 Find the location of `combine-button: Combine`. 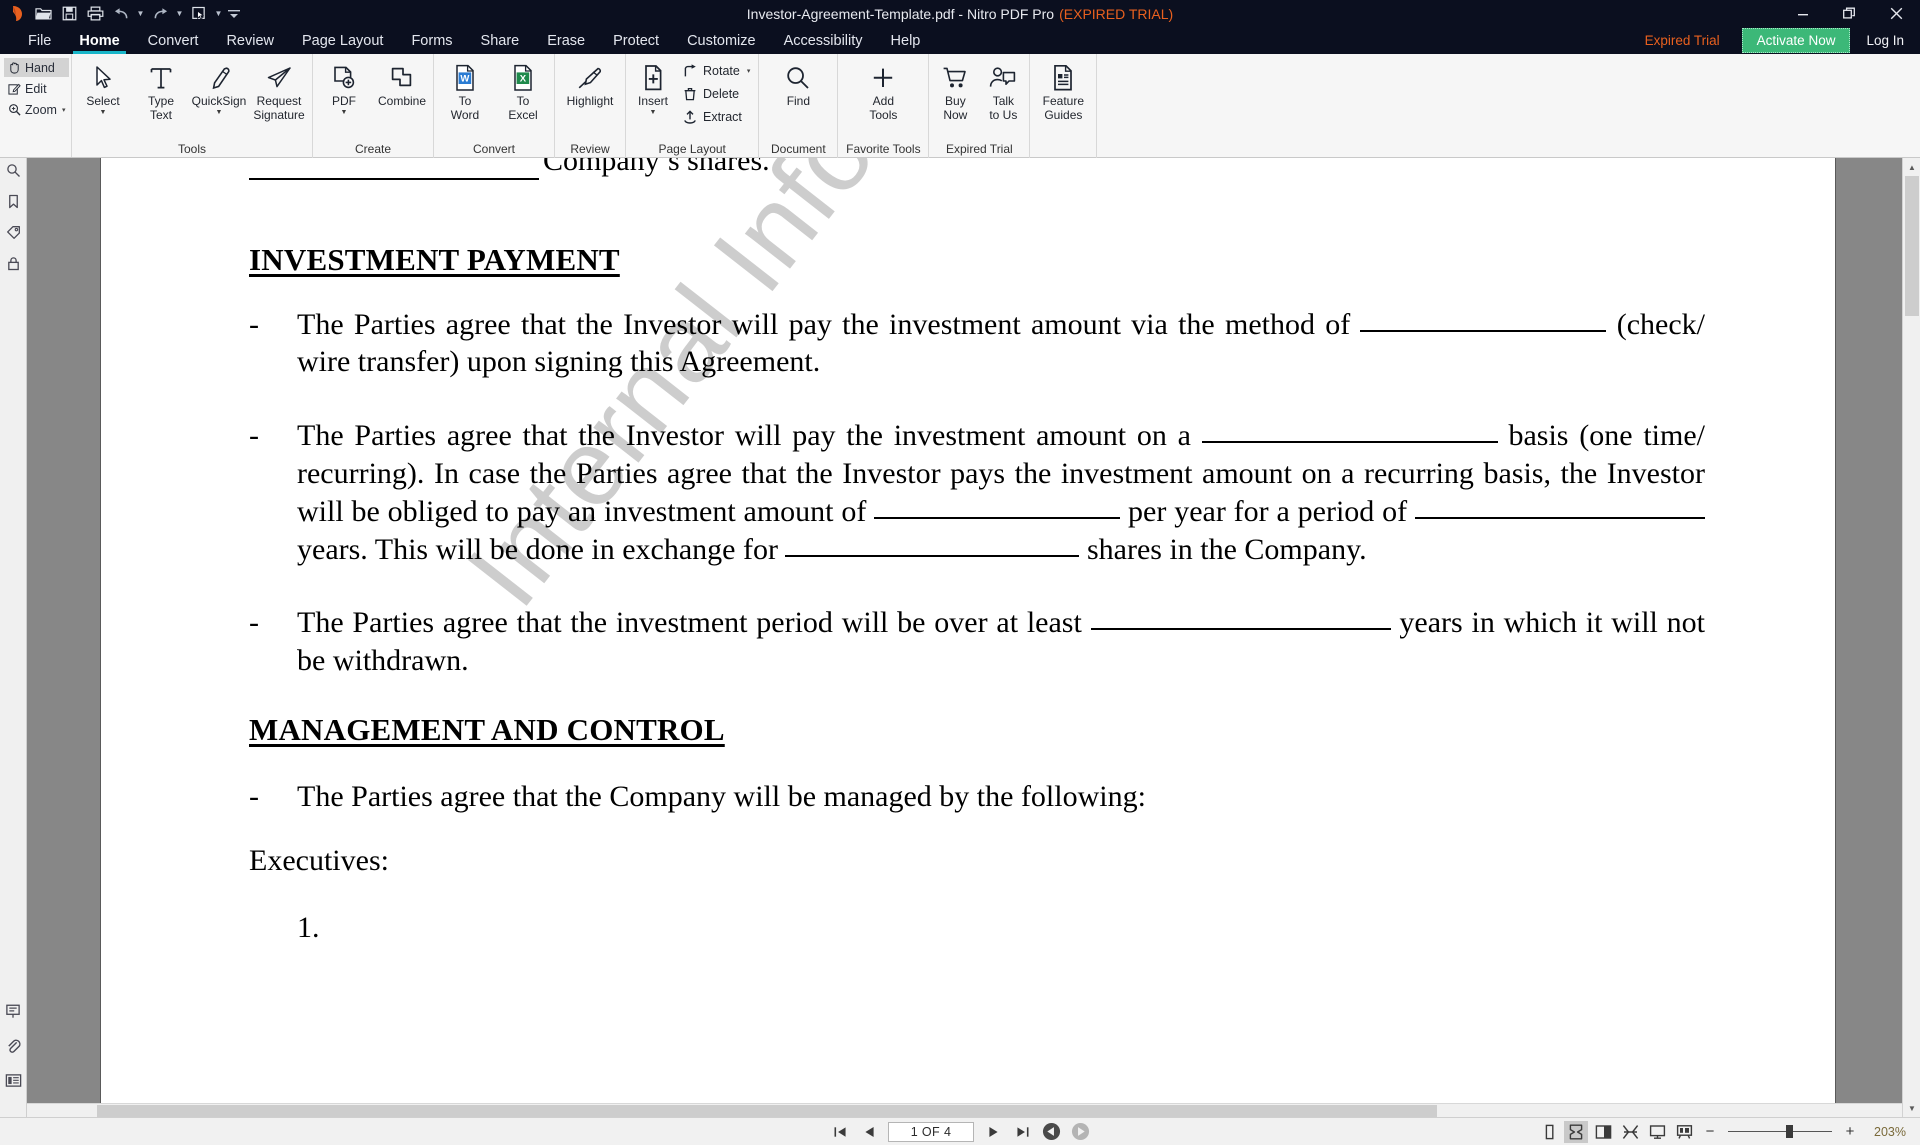

combine-button: Combine is located at coordinates (402, 83).